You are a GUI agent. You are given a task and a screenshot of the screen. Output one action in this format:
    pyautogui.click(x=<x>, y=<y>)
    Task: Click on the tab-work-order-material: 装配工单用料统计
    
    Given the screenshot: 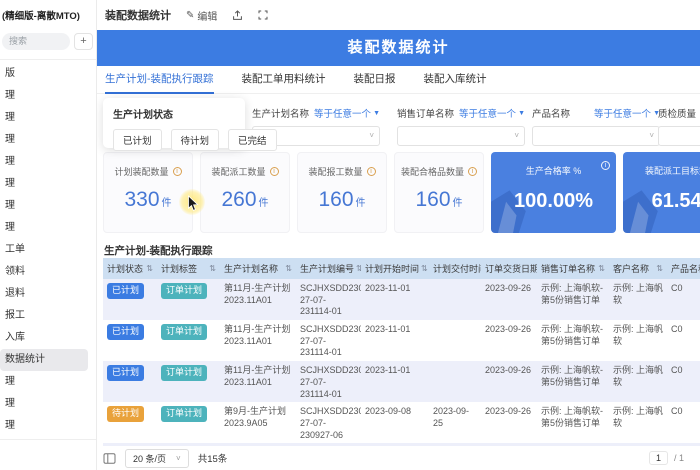 What is the action you would take?
    pyautogui.click(x=284, y=80)
    